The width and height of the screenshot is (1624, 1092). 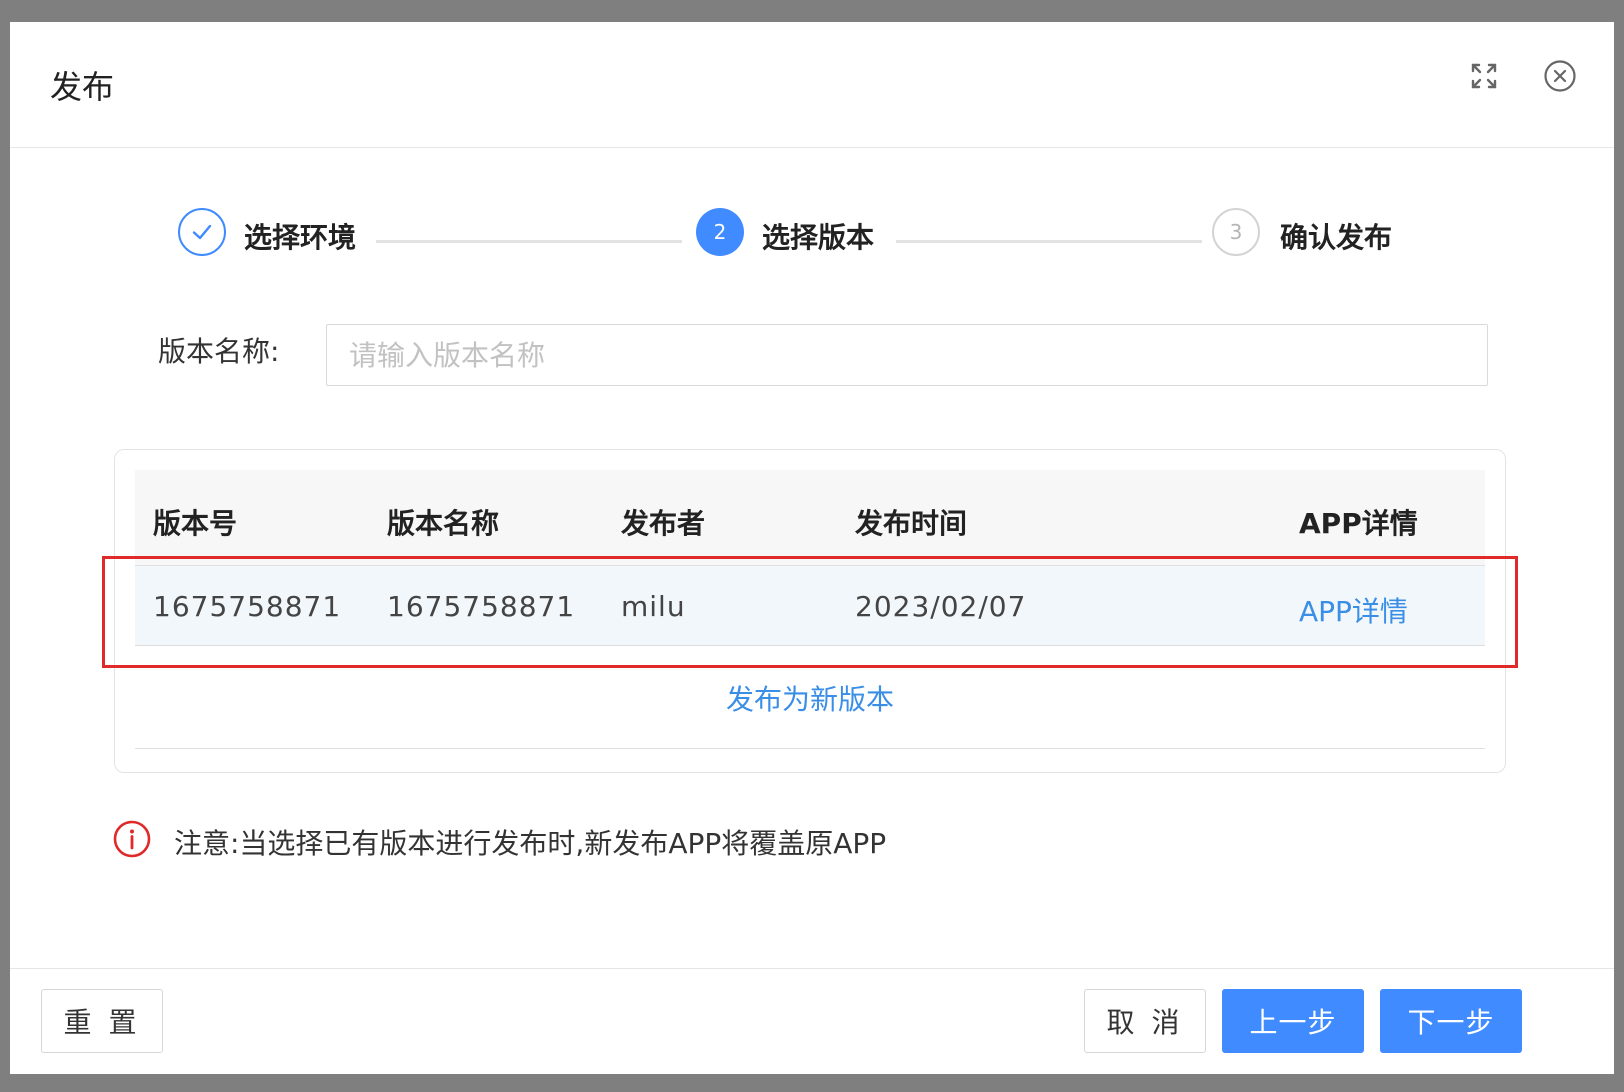 I want to click on column-header-app-details: APP详情, so click(x=1358, y=523).